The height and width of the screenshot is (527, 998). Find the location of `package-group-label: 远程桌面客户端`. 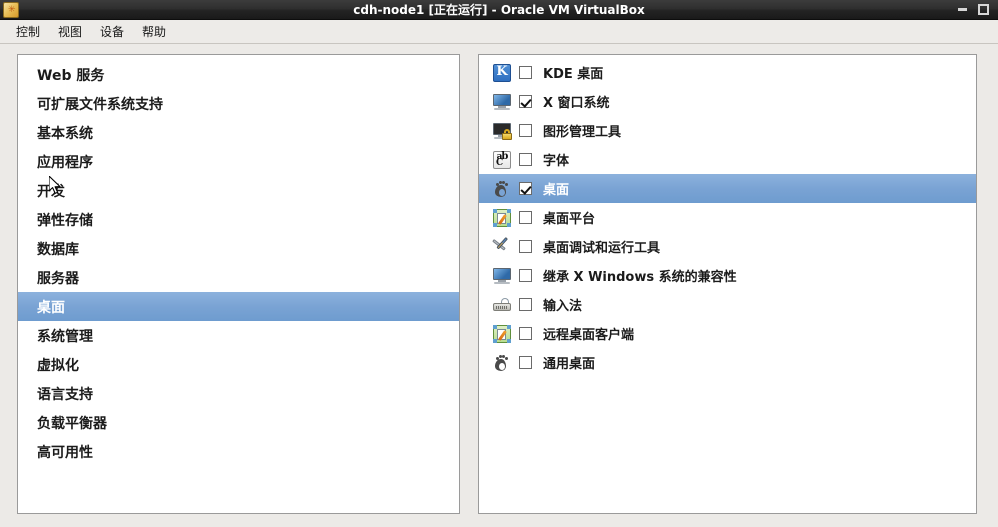

package-group-label: 远程桌面客户端 is located at coordinates (589, 335).